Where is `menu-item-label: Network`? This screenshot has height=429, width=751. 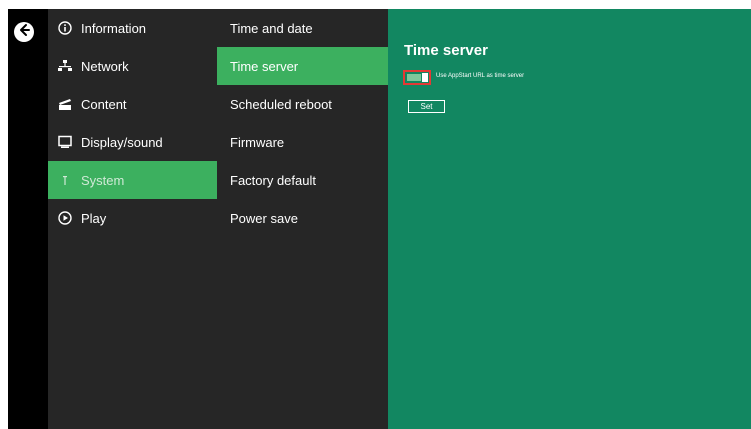 menu-item-label: Network is located at coordinates (105, 66).